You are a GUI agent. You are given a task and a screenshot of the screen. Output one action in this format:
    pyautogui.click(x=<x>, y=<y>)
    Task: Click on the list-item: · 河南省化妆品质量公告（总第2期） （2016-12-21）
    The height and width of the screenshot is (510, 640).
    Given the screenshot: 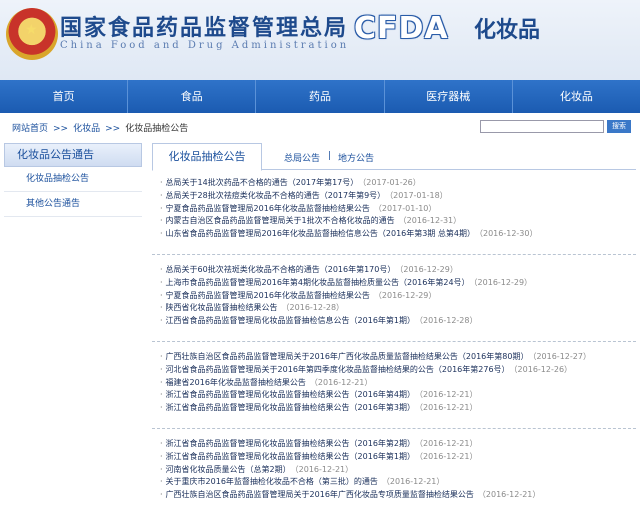 What is the action you would take?
    pyautogui.click(x=394, y=470)
    